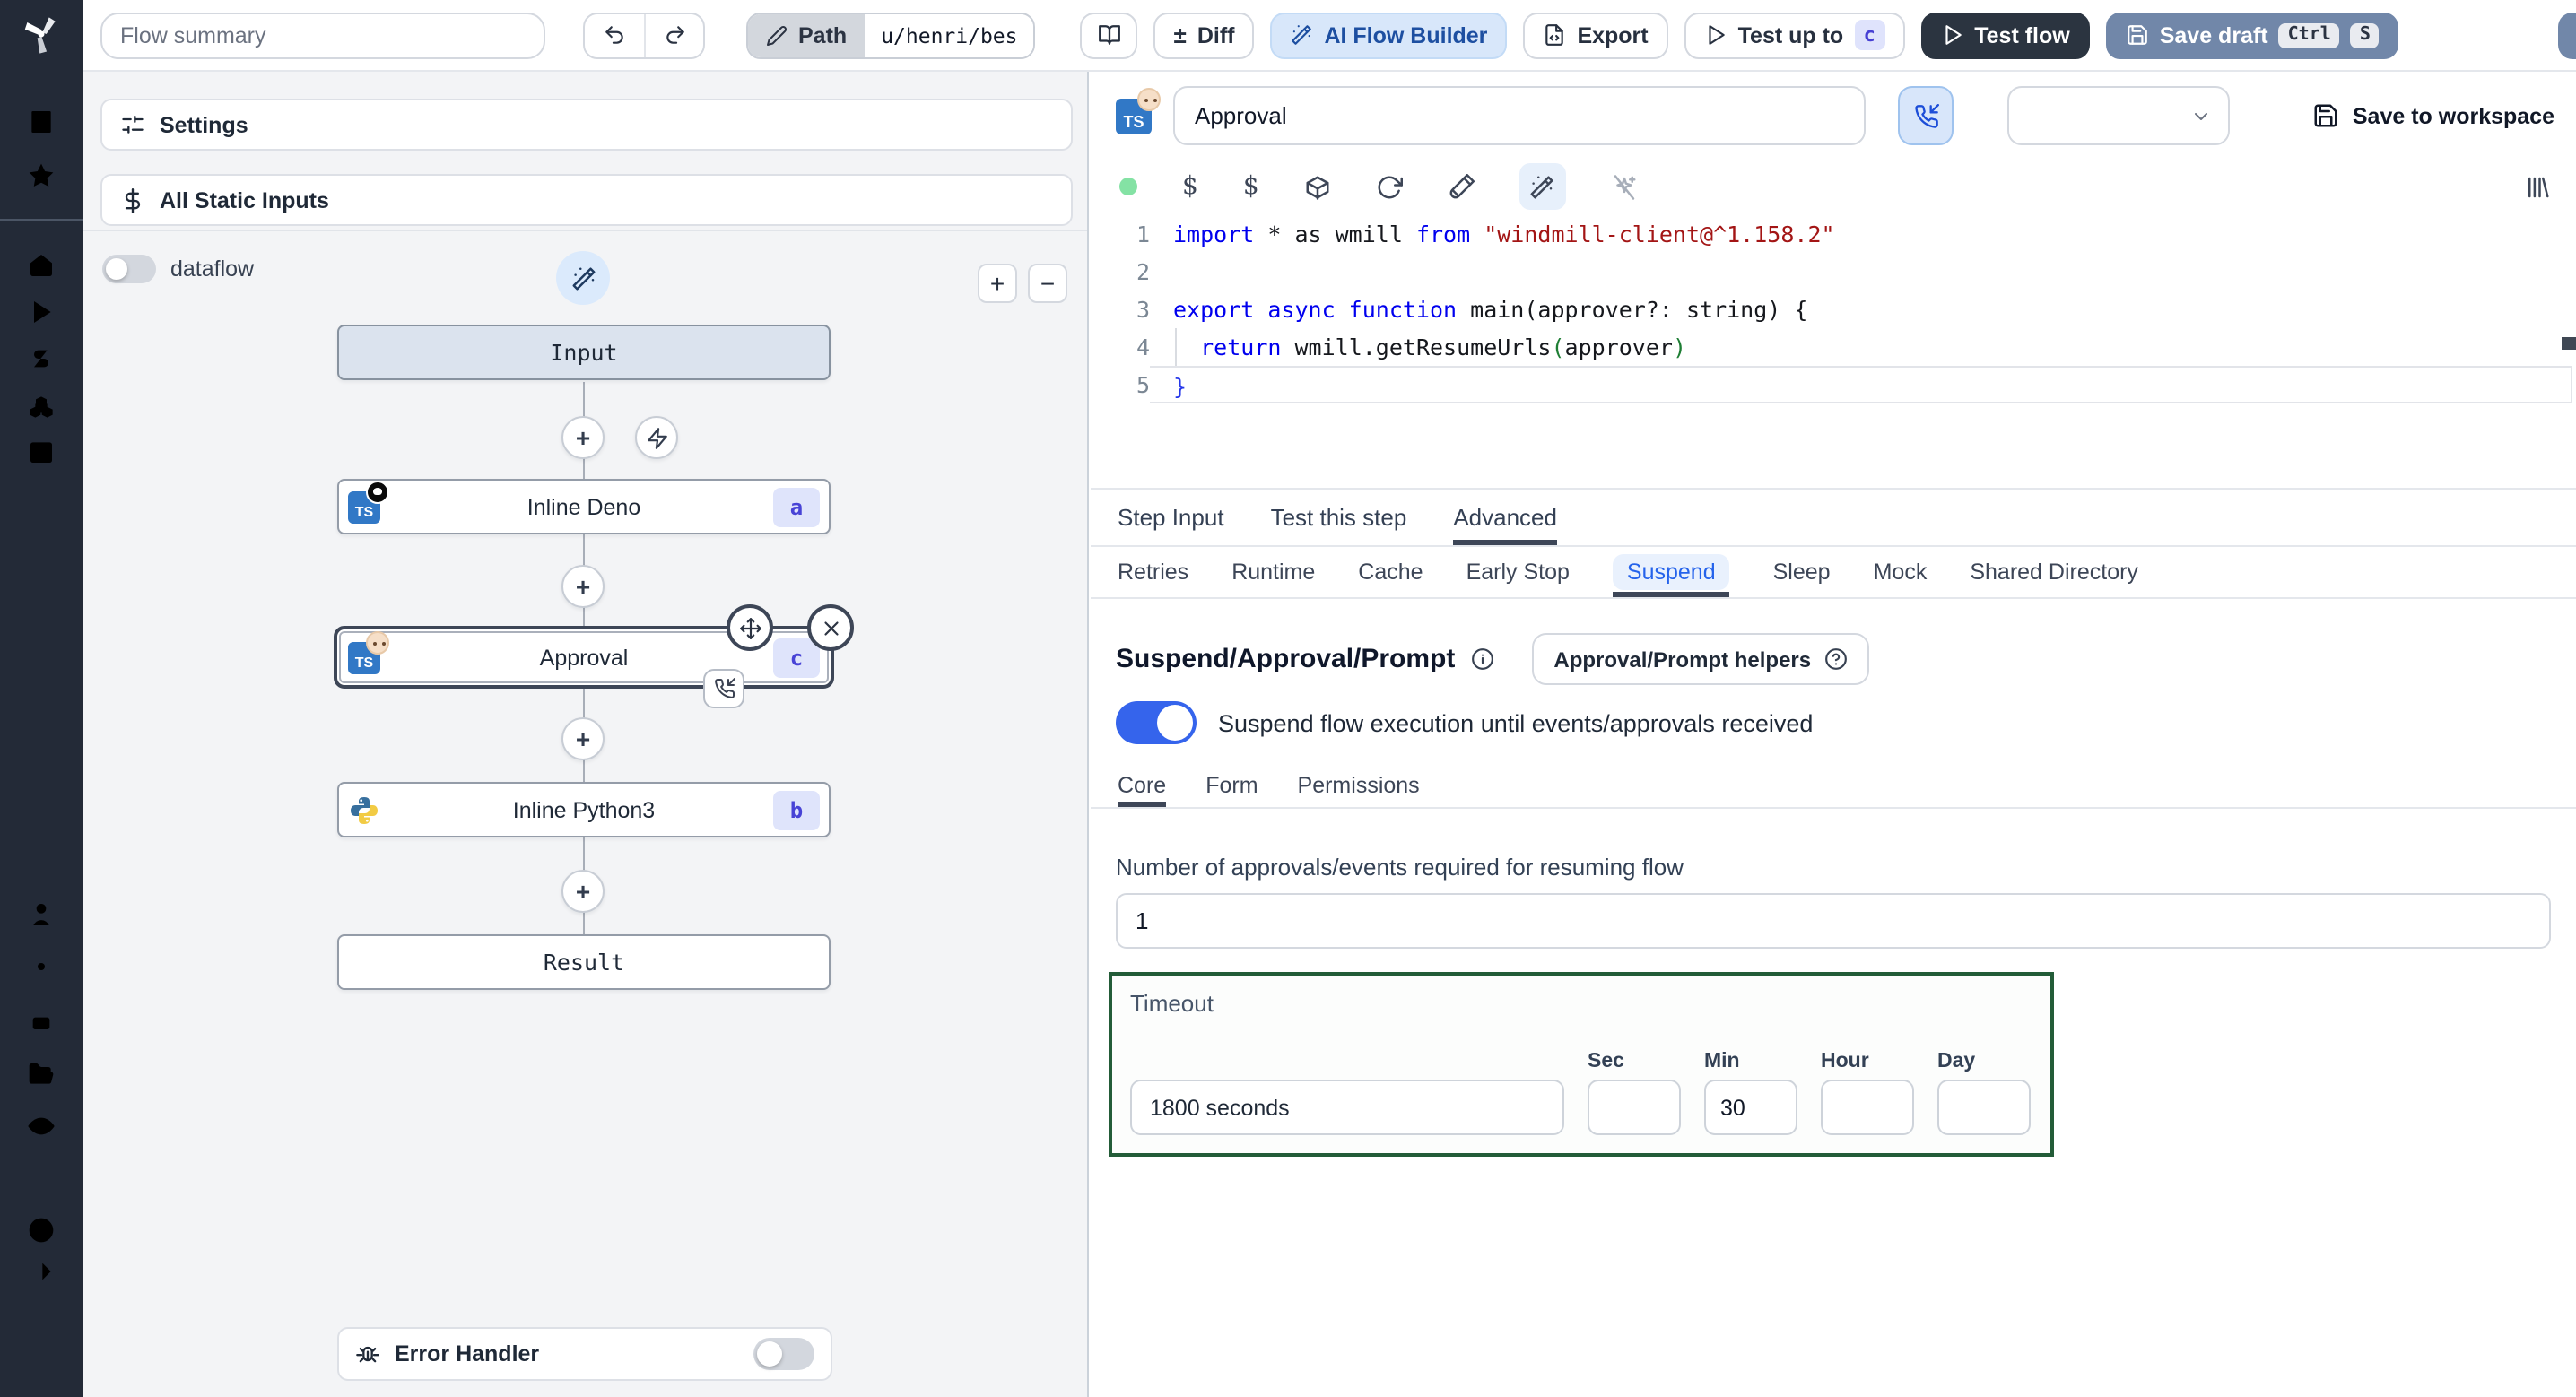 The height and width of the screenshot is (1397, 2576). I want to click on audit-eye-icon, so click(41, 1126).